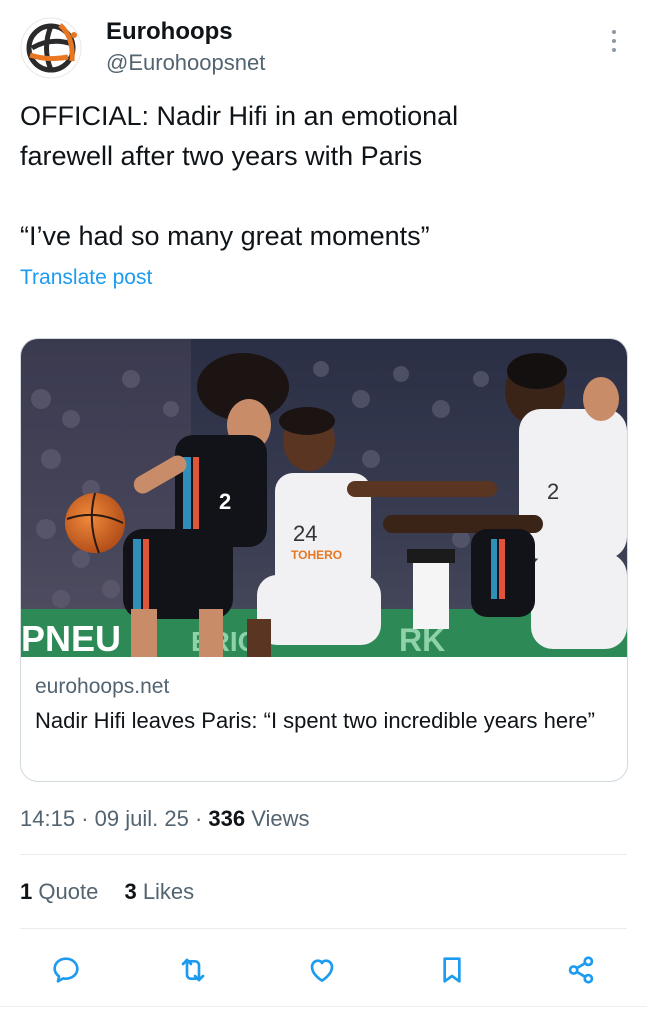 Image resolution: width=647 pixels, height=1025 pixels. Describe the element at coordinates (239, 116) in the screenshot. I see `post-text-line: OFFICIAL: Nadir Hifi in an emotional` at that location.